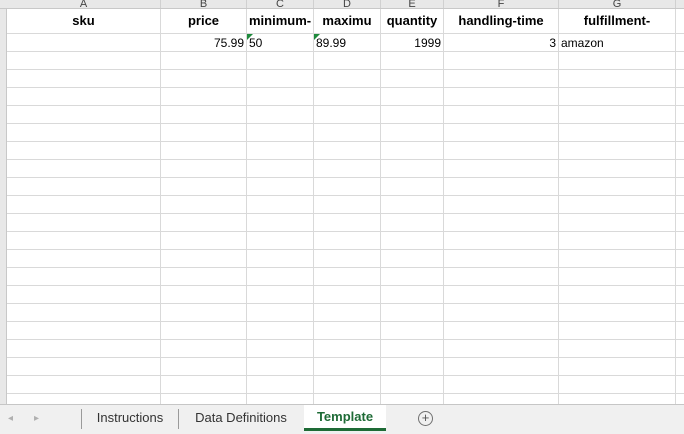 The width and height of the screenshot is (684, 434). What do you see at coordinates (501, 21) in the screenshot?
I see `header-cell-handling-time: handling-time` at bounding box center [501, 21].